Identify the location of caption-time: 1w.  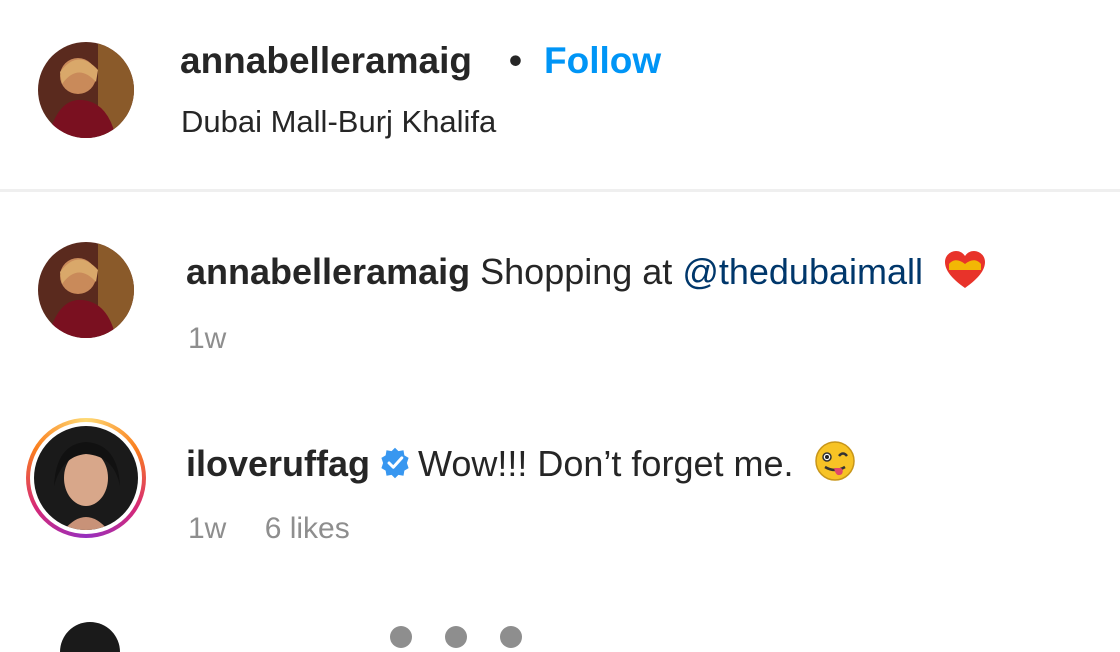
(207, 338).